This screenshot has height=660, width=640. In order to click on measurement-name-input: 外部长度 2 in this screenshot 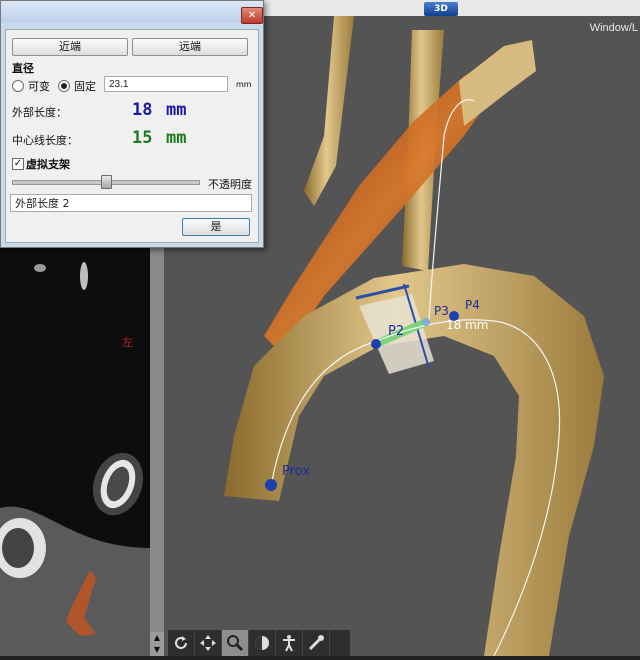, I will do `click(131, 203)`.